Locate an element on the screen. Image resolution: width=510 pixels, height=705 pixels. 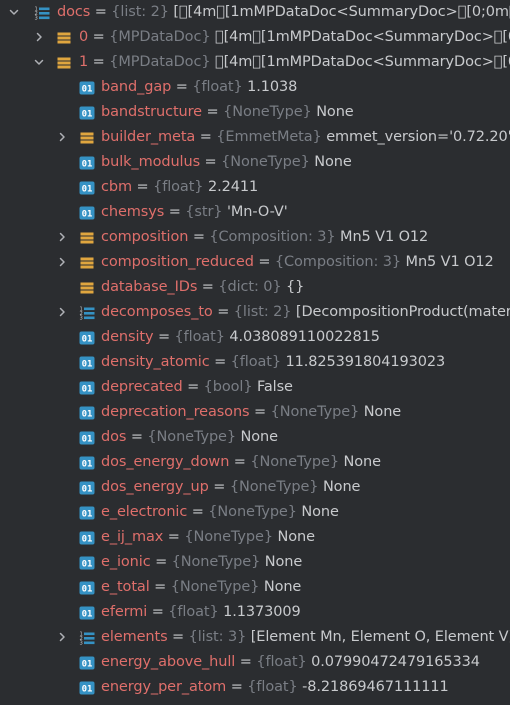
tree-row-e-ionic: 01 e_ionic = {NoneType} None is located at coordinates (255, 562).